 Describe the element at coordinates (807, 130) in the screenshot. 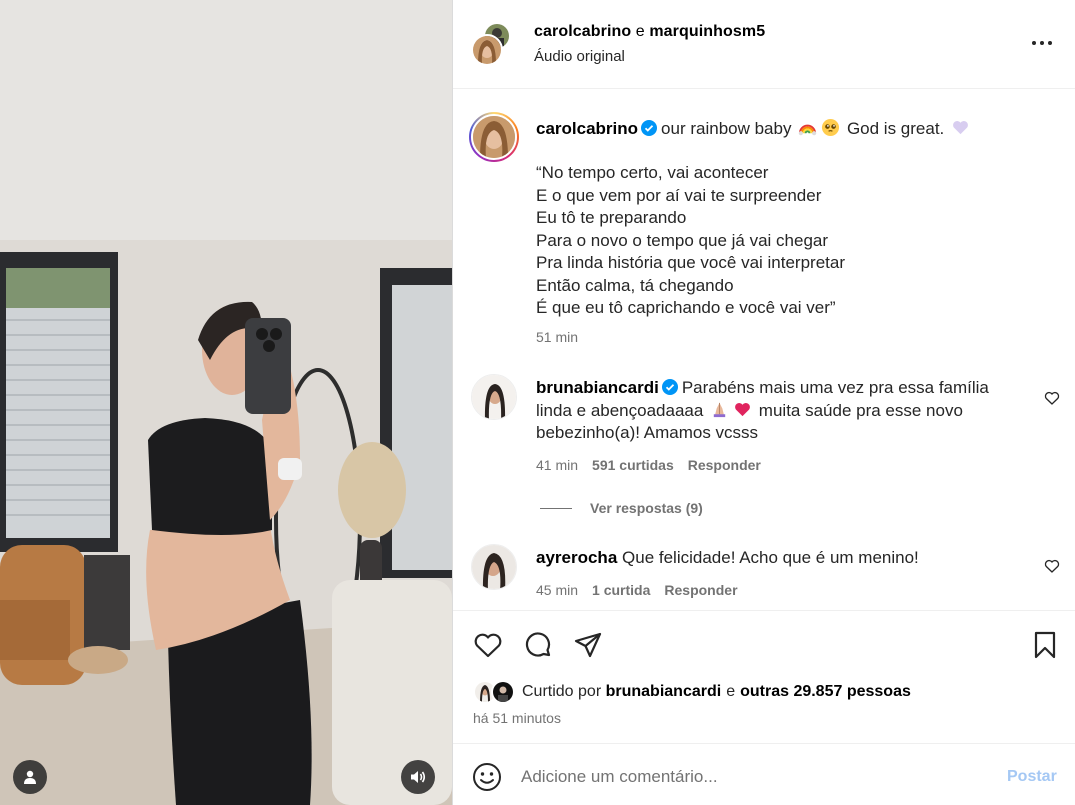

I see `rainbow-emoji-icon` at that location.